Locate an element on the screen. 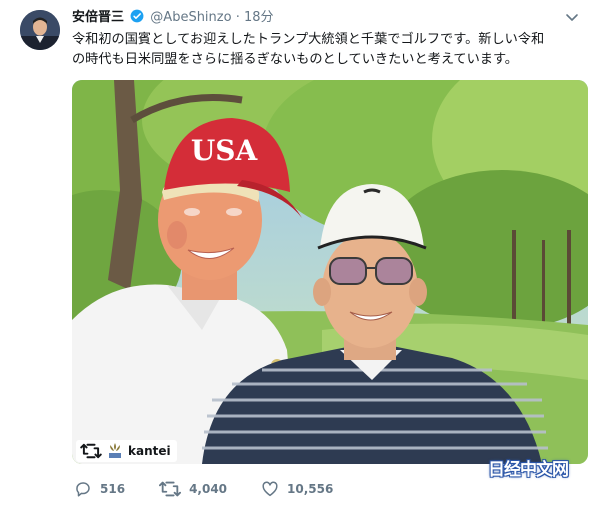  like-button: 10,556 is located at coordinates (297, 489).